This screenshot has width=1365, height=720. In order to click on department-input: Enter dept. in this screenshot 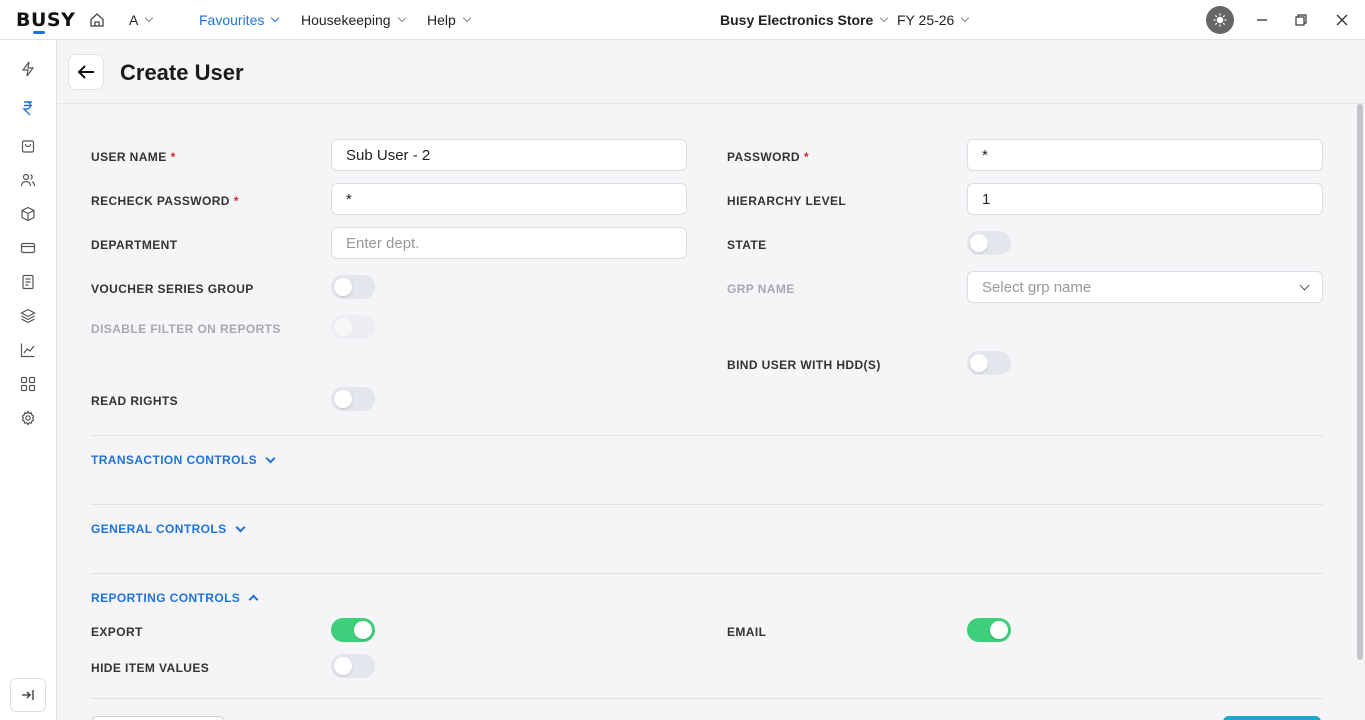, I will do `click(509, 243)`.